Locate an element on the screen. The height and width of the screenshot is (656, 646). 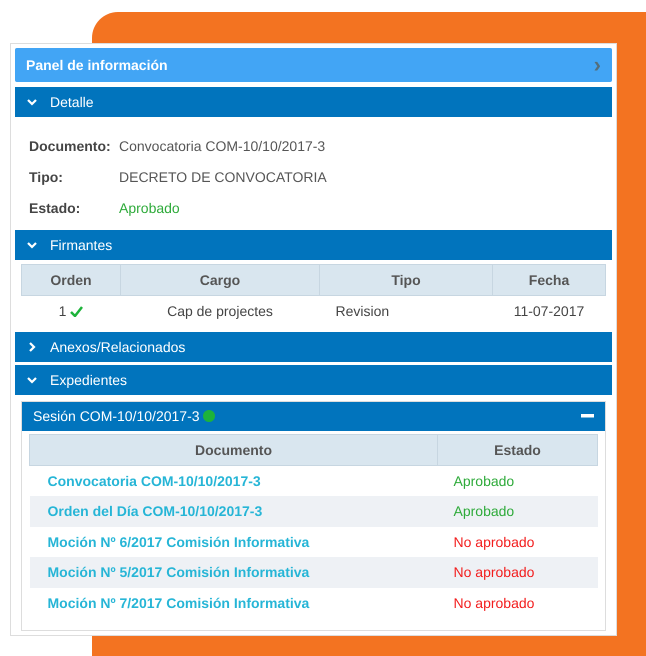
field-label: Estado: is located at coordinates (55, 208).